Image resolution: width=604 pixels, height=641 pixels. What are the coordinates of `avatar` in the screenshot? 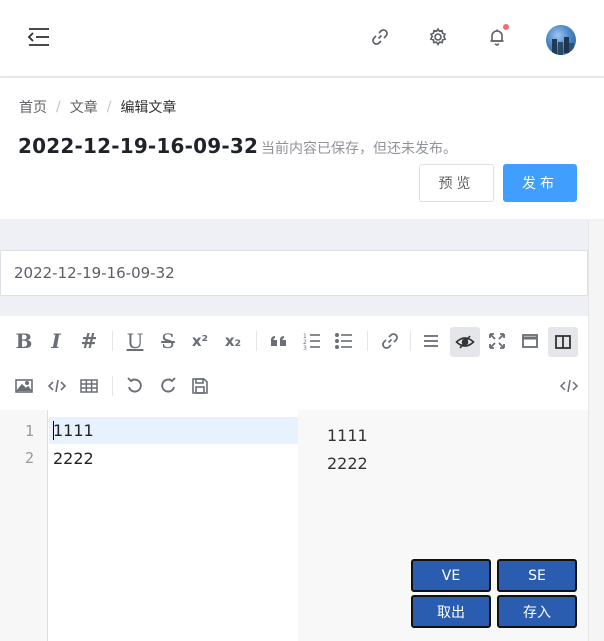 It's located at (561, 40).